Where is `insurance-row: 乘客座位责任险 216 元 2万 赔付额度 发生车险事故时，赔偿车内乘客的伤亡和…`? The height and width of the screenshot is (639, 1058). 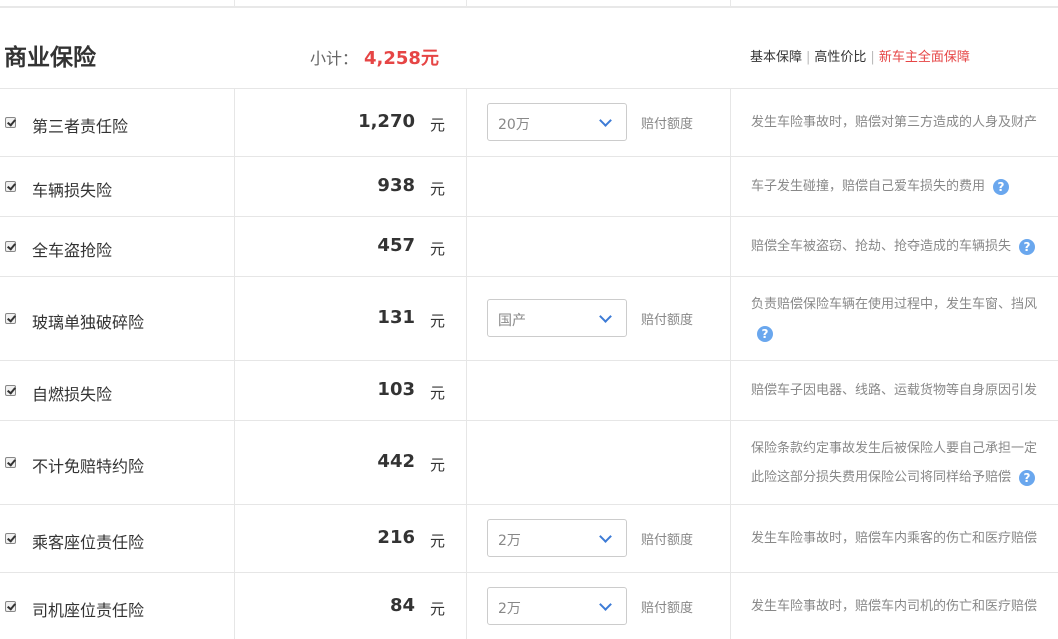 insurance-row: 乘客座位责任险 216 元 2万 赔付额度 发生车险事故时，赔偿车内乘客的伤亡和… is located at coordinates (529, 539).